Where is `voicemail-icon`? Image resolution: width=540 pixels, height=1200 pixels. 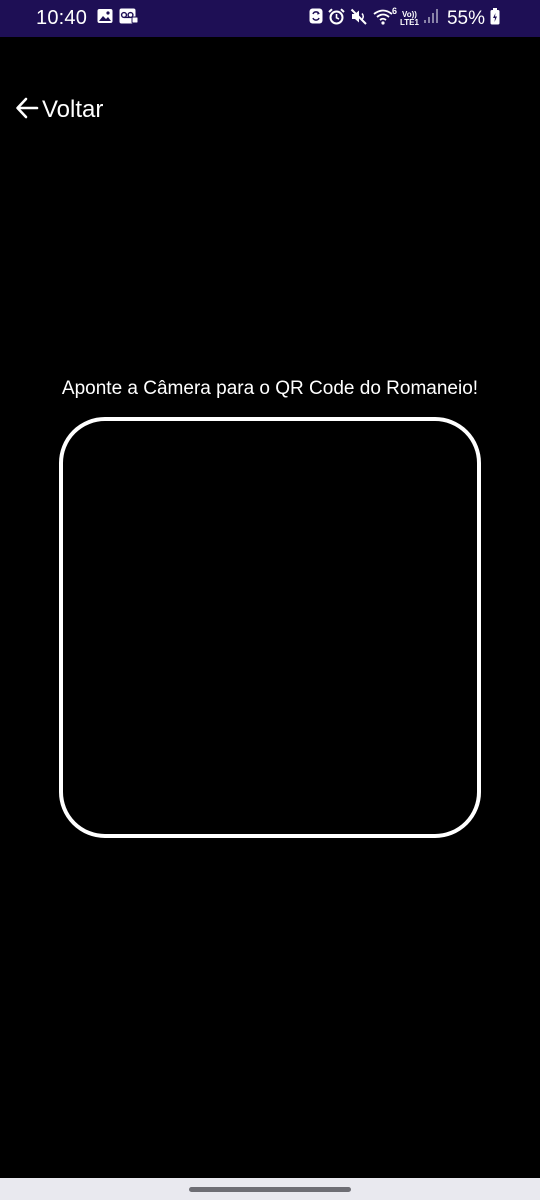 voicemail-icon is located at coordinates (129, 18).